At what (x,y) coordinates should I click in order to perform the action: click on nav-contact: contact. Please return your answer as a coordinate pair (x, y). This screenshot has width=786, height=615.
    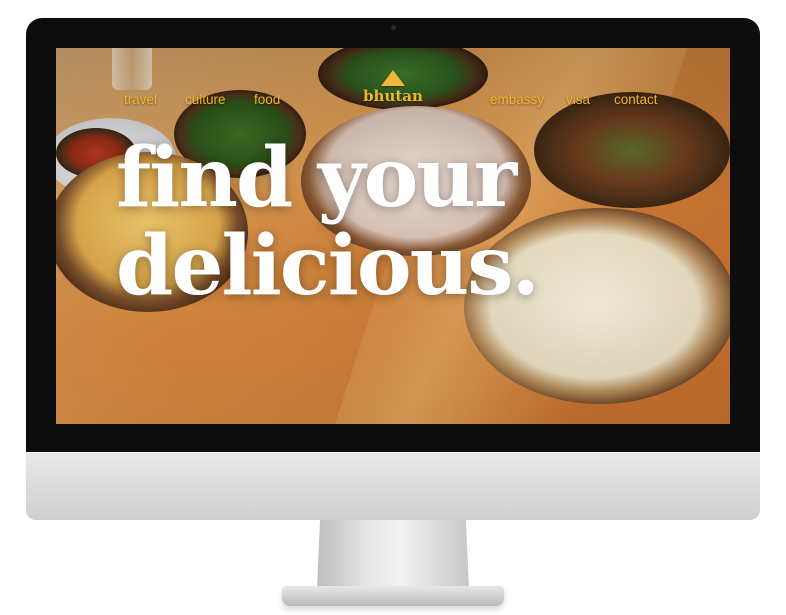
    Looking at the image, I should click on (636, 99).